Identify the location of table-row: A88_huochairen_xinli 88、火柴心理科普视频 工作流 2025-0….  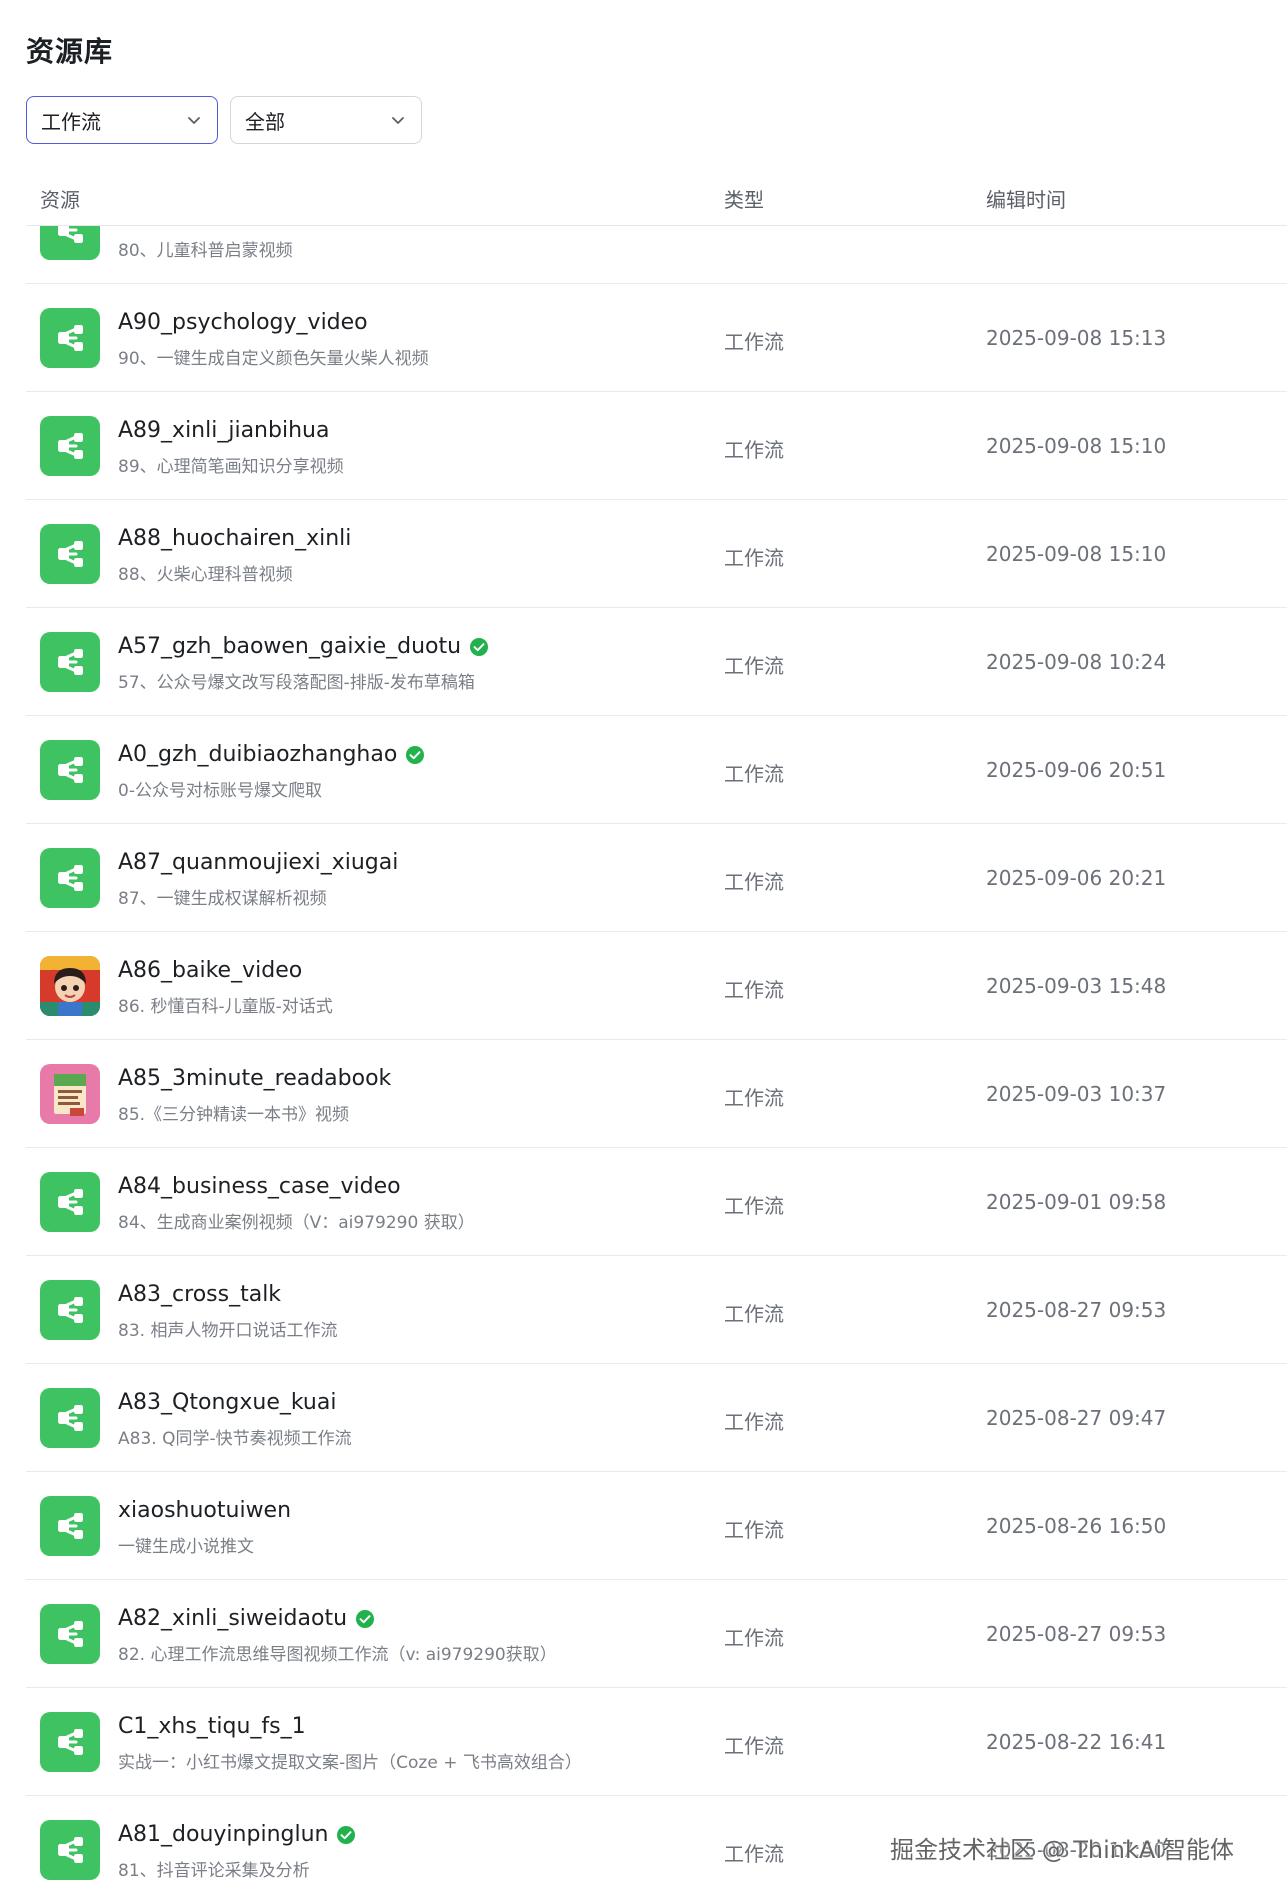
(656, 554).